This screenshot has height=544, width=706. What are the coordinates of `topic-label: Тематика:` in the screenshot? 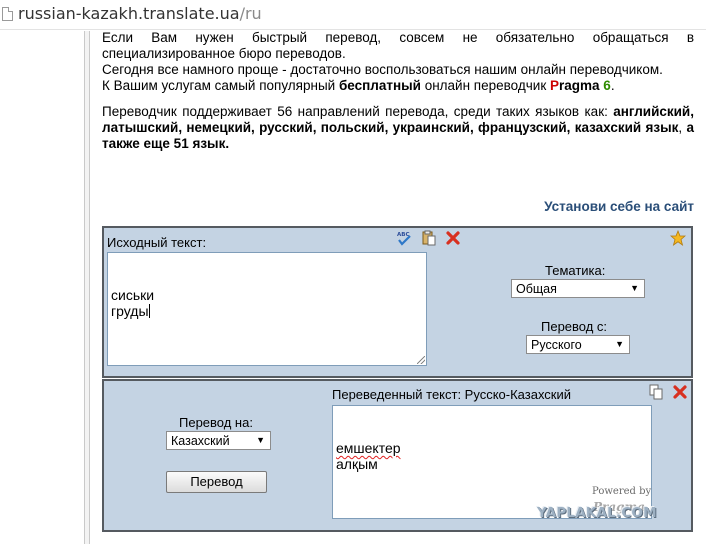 It's located at (575, 270).